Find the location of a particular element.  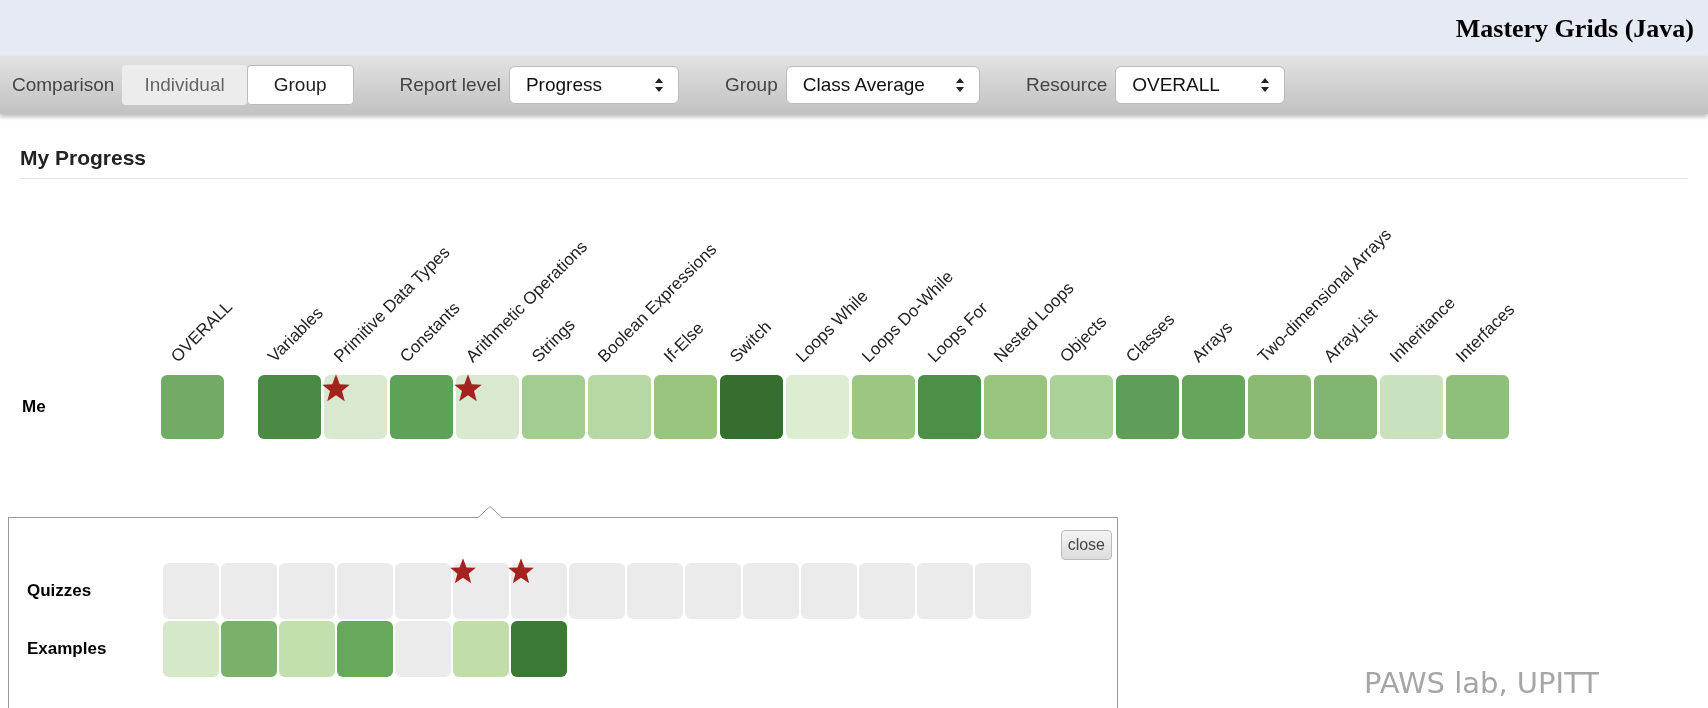

row-label: Quizzes is located at coordinates (59, 591).